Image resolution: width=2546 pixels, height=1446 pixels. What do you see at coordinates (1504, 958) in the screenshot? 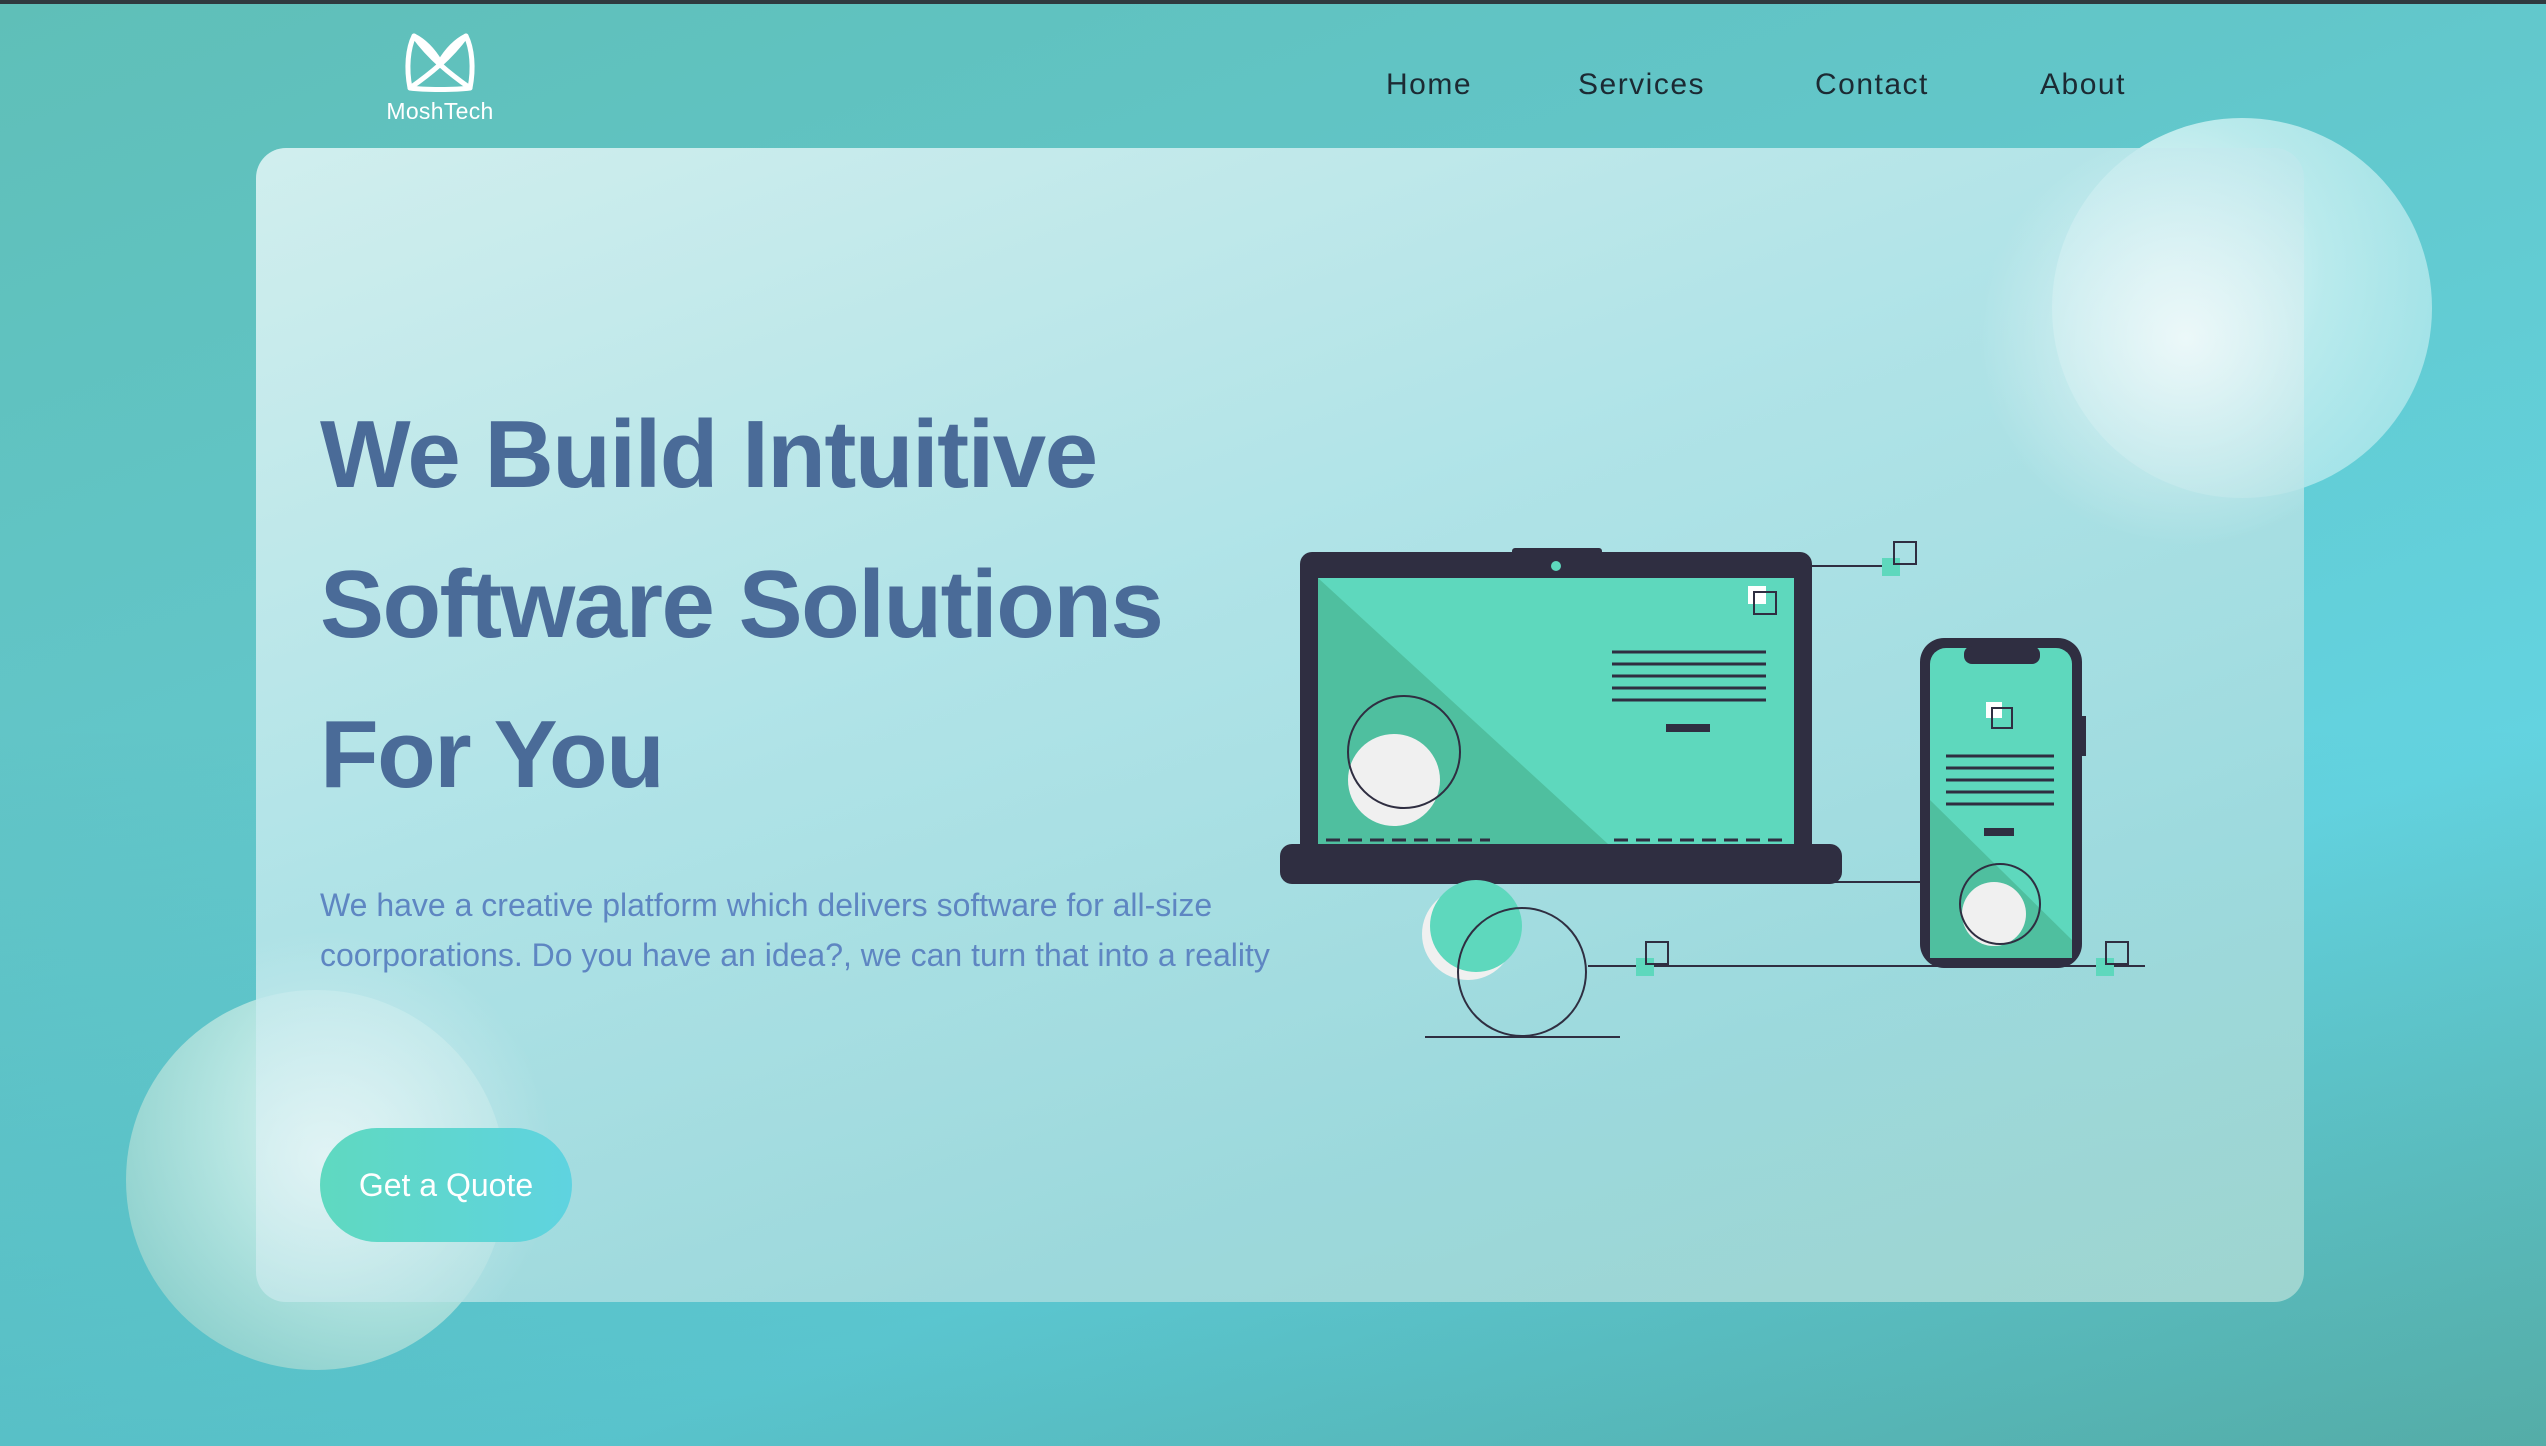
I see `decorative-circles` at bounding box center [1504, 958].